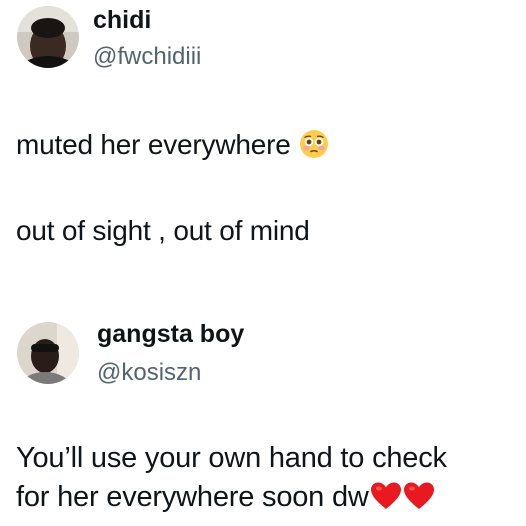 This screenshot has width=526, height=526. I want to click on tweet-text: for her everywhere soon dw, so click(192, 497).